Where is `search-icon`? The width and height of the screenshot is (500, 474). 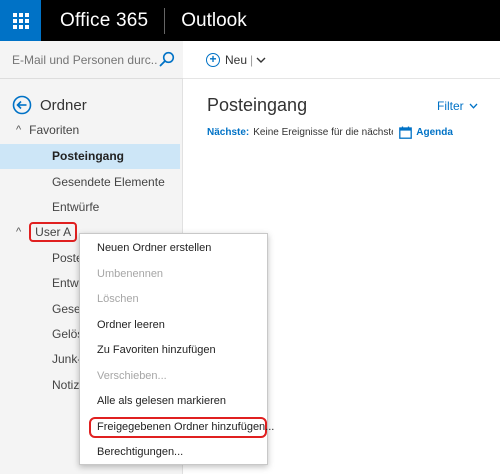
search-icon is located at coordinates (167, 59).